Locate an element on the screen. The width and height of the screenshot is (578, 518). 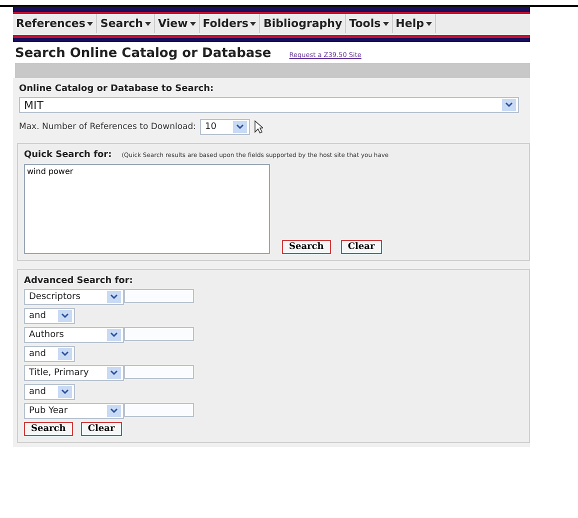
field-select: Descriptors is located at coordinates (74, 297).